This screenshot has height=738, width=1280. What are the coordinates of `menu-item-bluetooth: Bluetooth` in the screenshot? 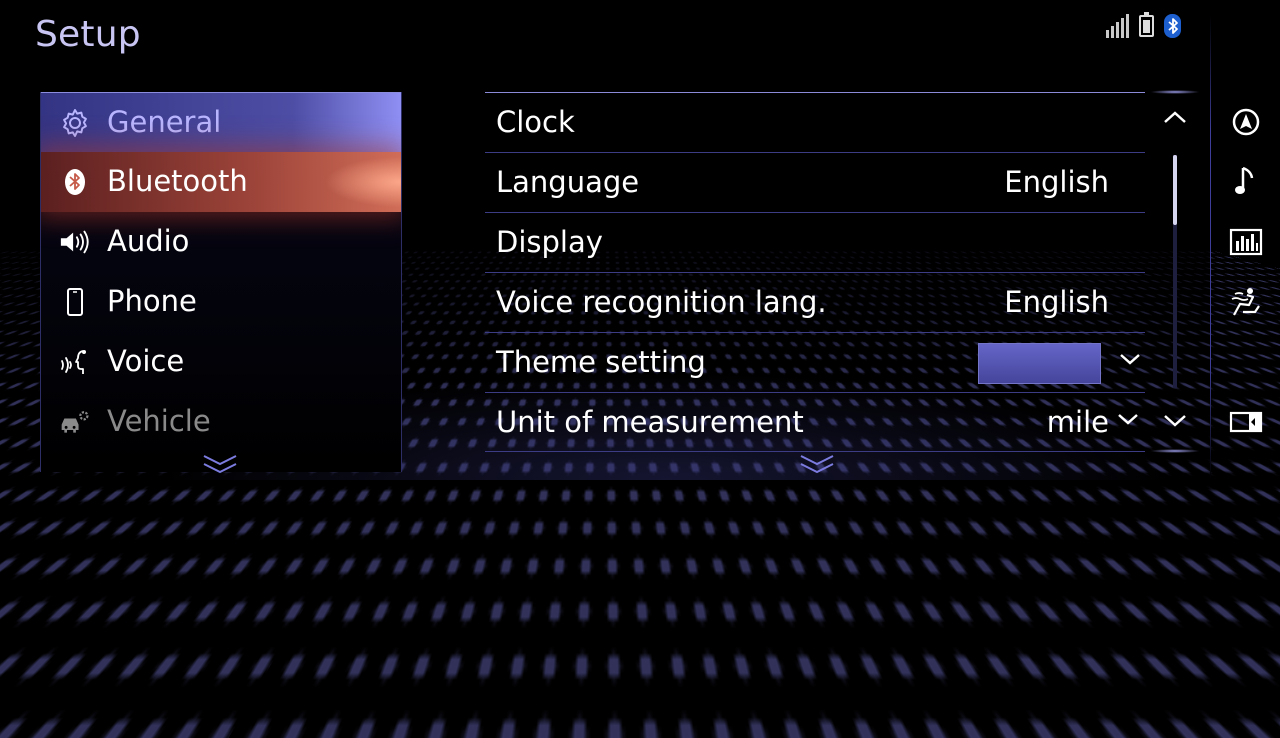 It's located at (221, 182).